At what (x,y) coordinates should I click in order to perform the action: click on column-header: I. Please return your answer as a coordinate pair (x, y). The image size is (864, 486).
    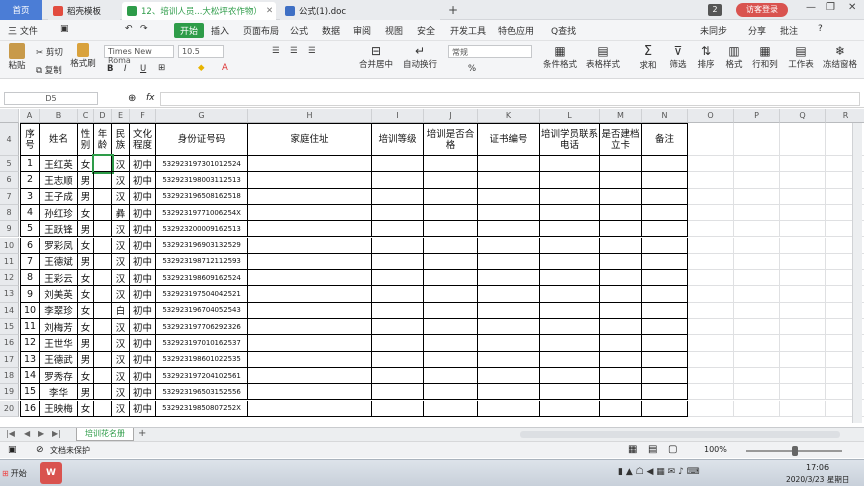
    Looking at the image, I should click on (398, 116).